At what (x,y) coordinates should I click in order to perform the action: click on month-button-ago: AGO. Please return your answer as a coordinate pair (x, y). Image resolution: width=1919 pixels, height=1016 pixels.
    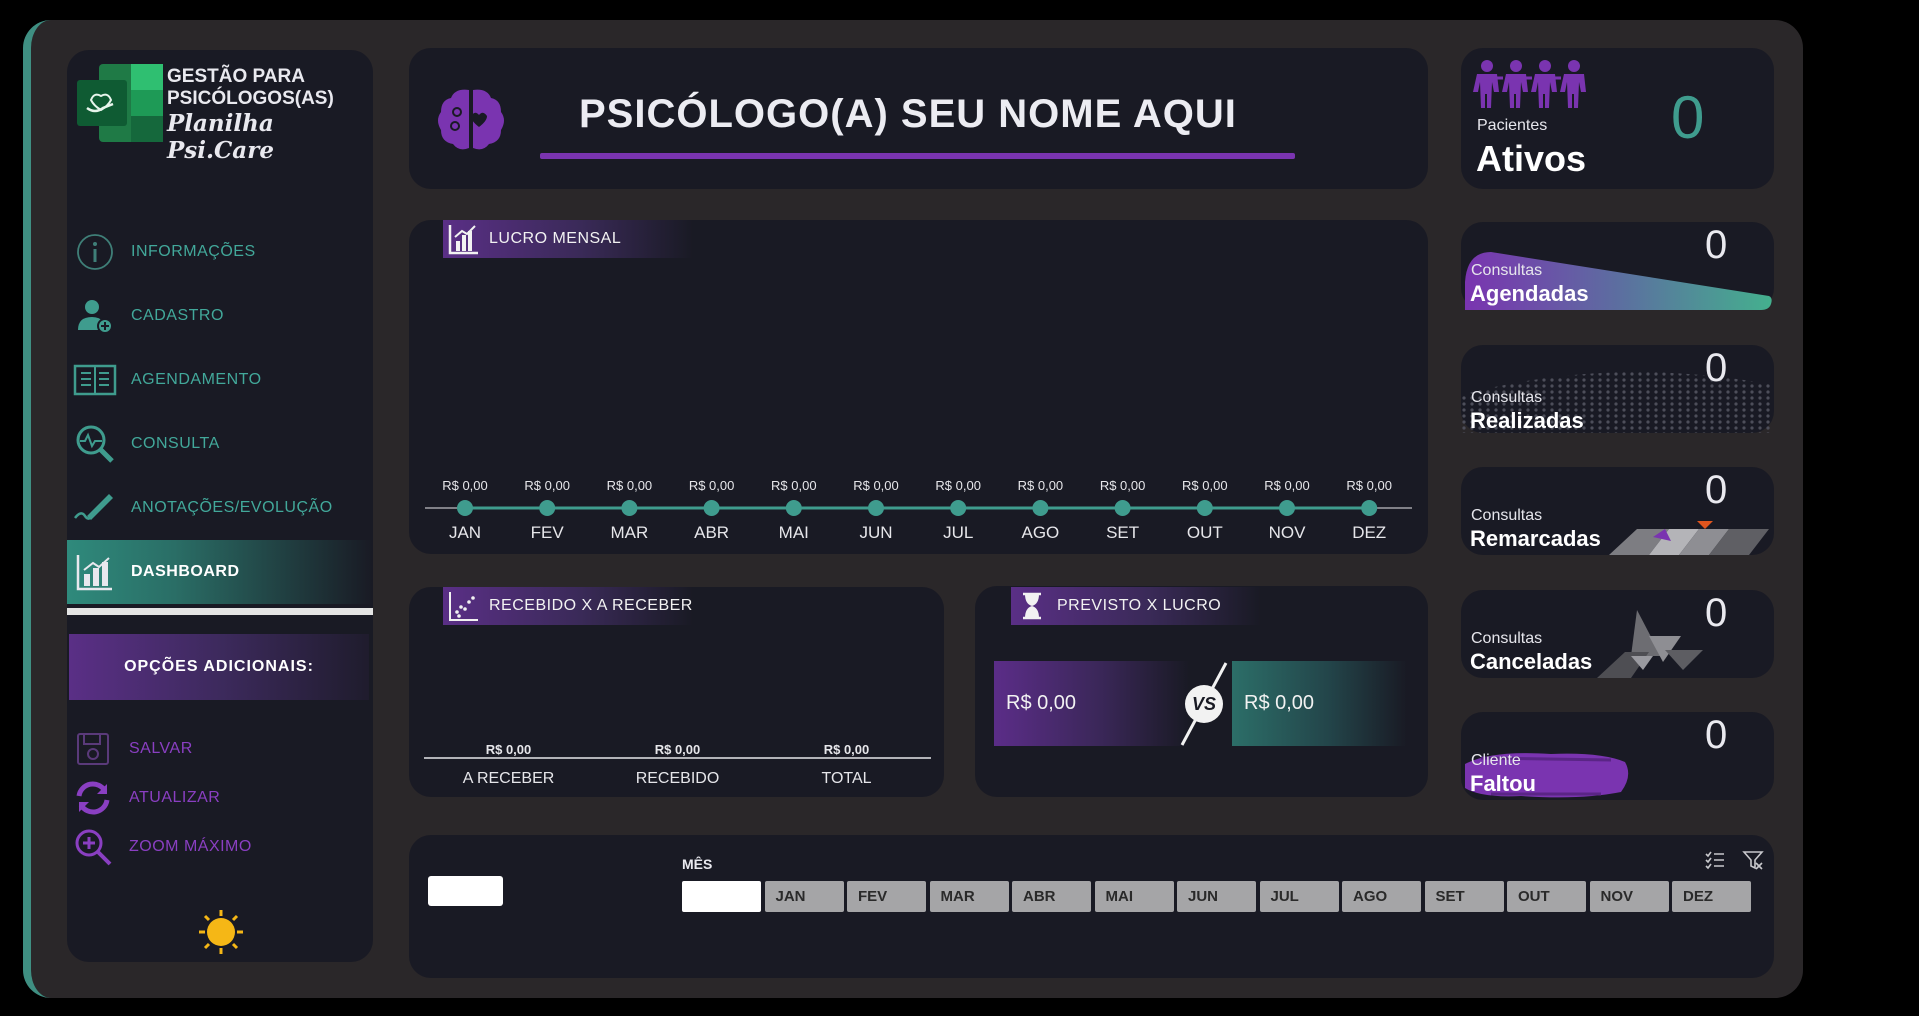
    Looking at the image, I should click on (1381, 896).